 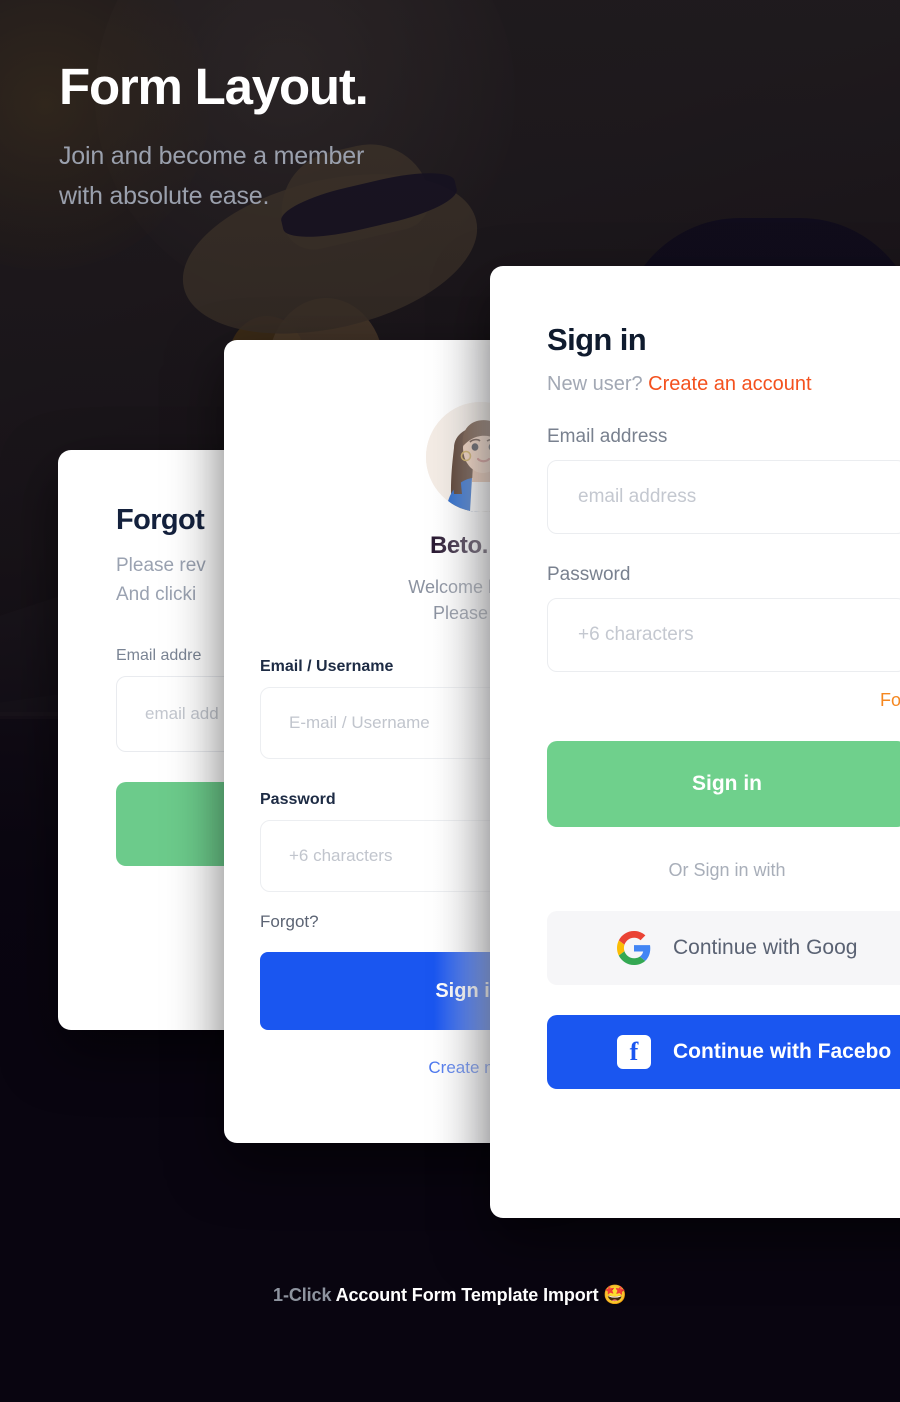 What do you see at coordinates (723, 635) in the screenshot?
I see `signin-password-input: +6 characters` at bounding box center [723, 635].